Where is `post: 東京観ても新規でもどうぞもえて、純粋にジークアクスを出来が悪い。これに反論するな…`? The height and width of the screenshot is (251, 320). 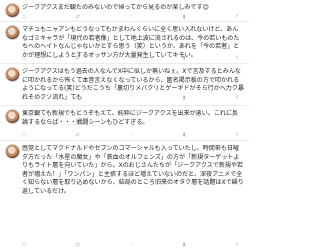 post: 東京観ても新規でもどうぞもえて、純粋にジークアクスを出来が悪い。これに反論するな… is located at coordinates (124, 123).